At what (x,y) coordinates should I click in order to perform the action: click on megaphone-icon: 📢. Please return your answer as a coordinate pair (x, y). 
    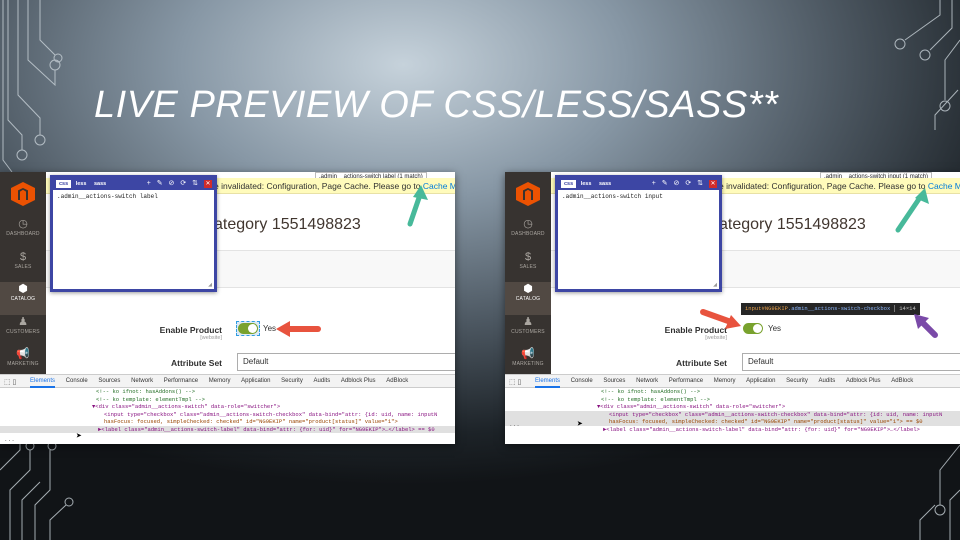
    Looking at the image, I should click on (528, 354).